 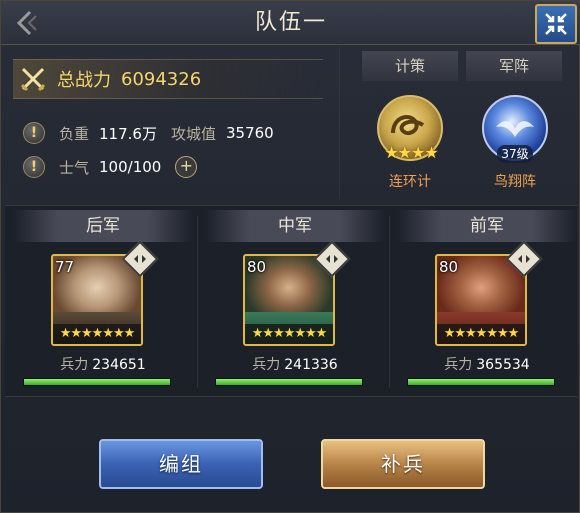 What do you see at coordinates (128, 133) in the screenshot?
I see `load-value: 117.6万` at bounding box center [128, 133].